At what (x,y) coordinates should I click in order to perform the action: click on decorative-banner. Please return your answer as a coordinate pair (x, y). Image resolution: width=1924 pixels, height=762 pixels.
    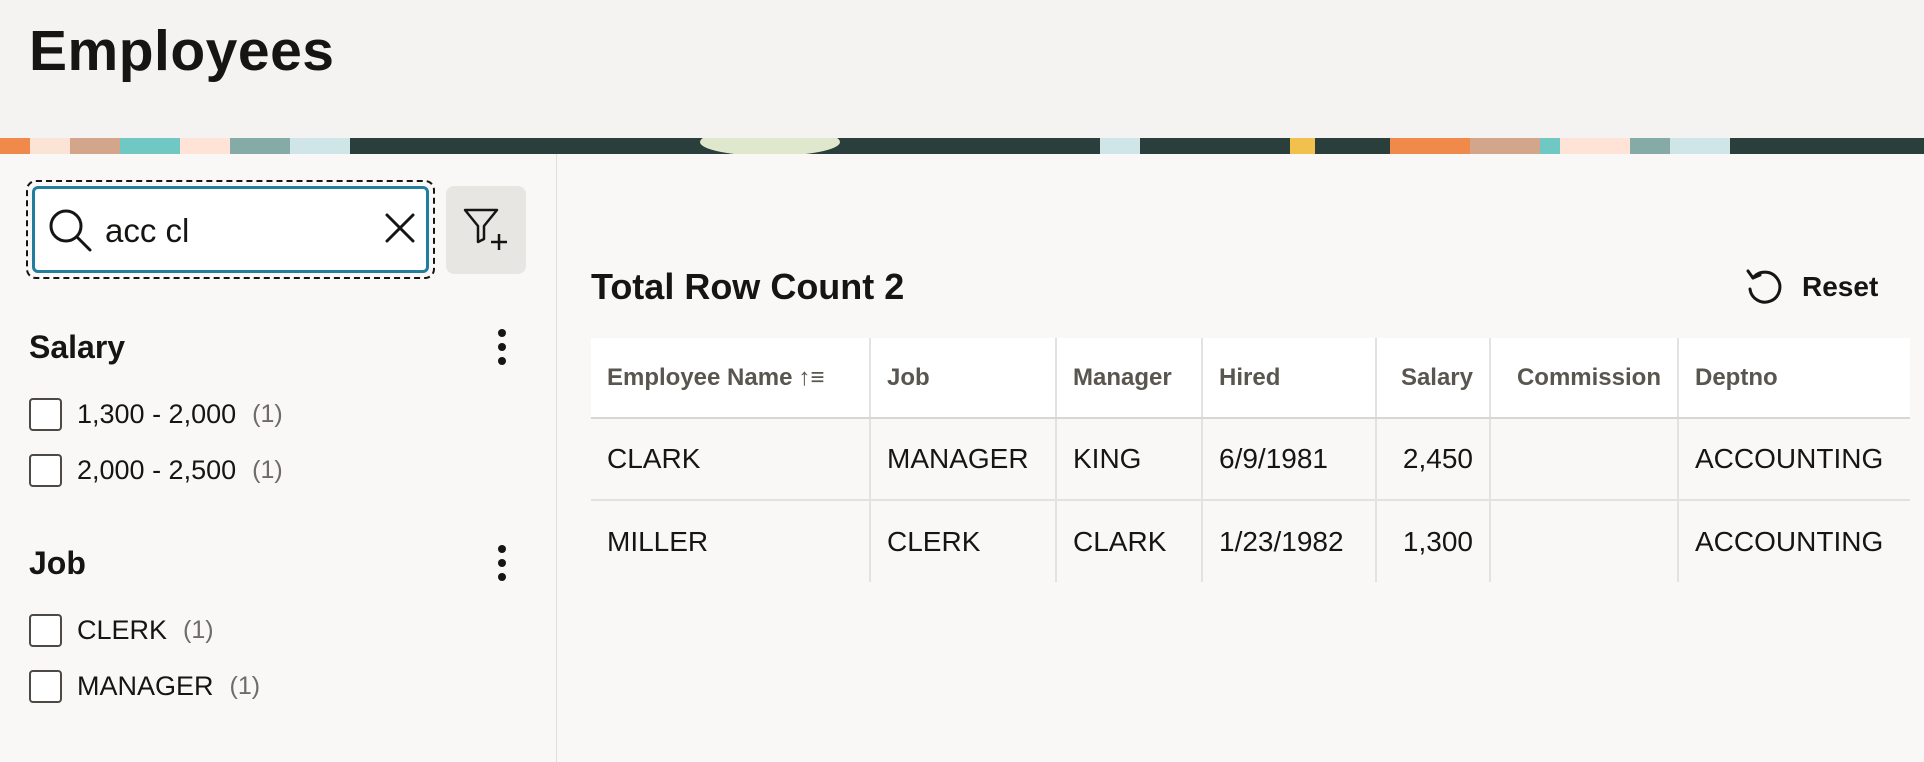
    Looking at the image, I should click on (962, 146).